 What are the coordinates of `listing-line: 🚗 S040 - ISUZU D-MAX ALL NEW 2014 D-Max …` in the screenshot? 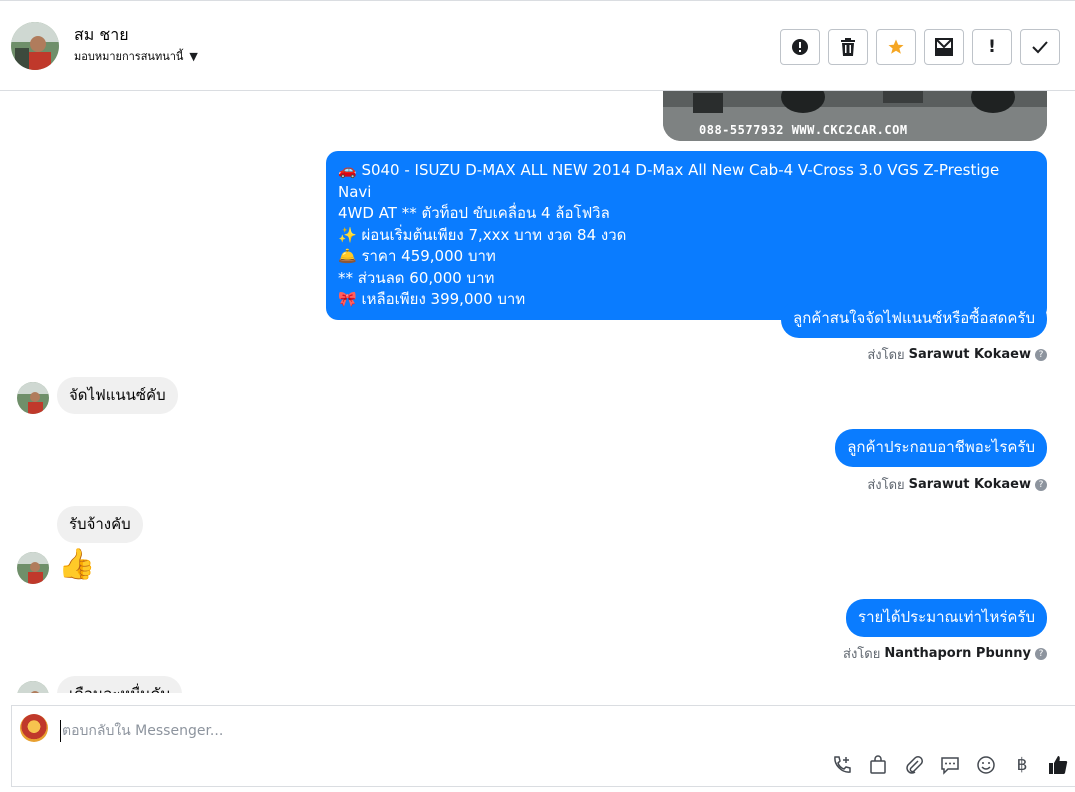 It's located at (669, 181).